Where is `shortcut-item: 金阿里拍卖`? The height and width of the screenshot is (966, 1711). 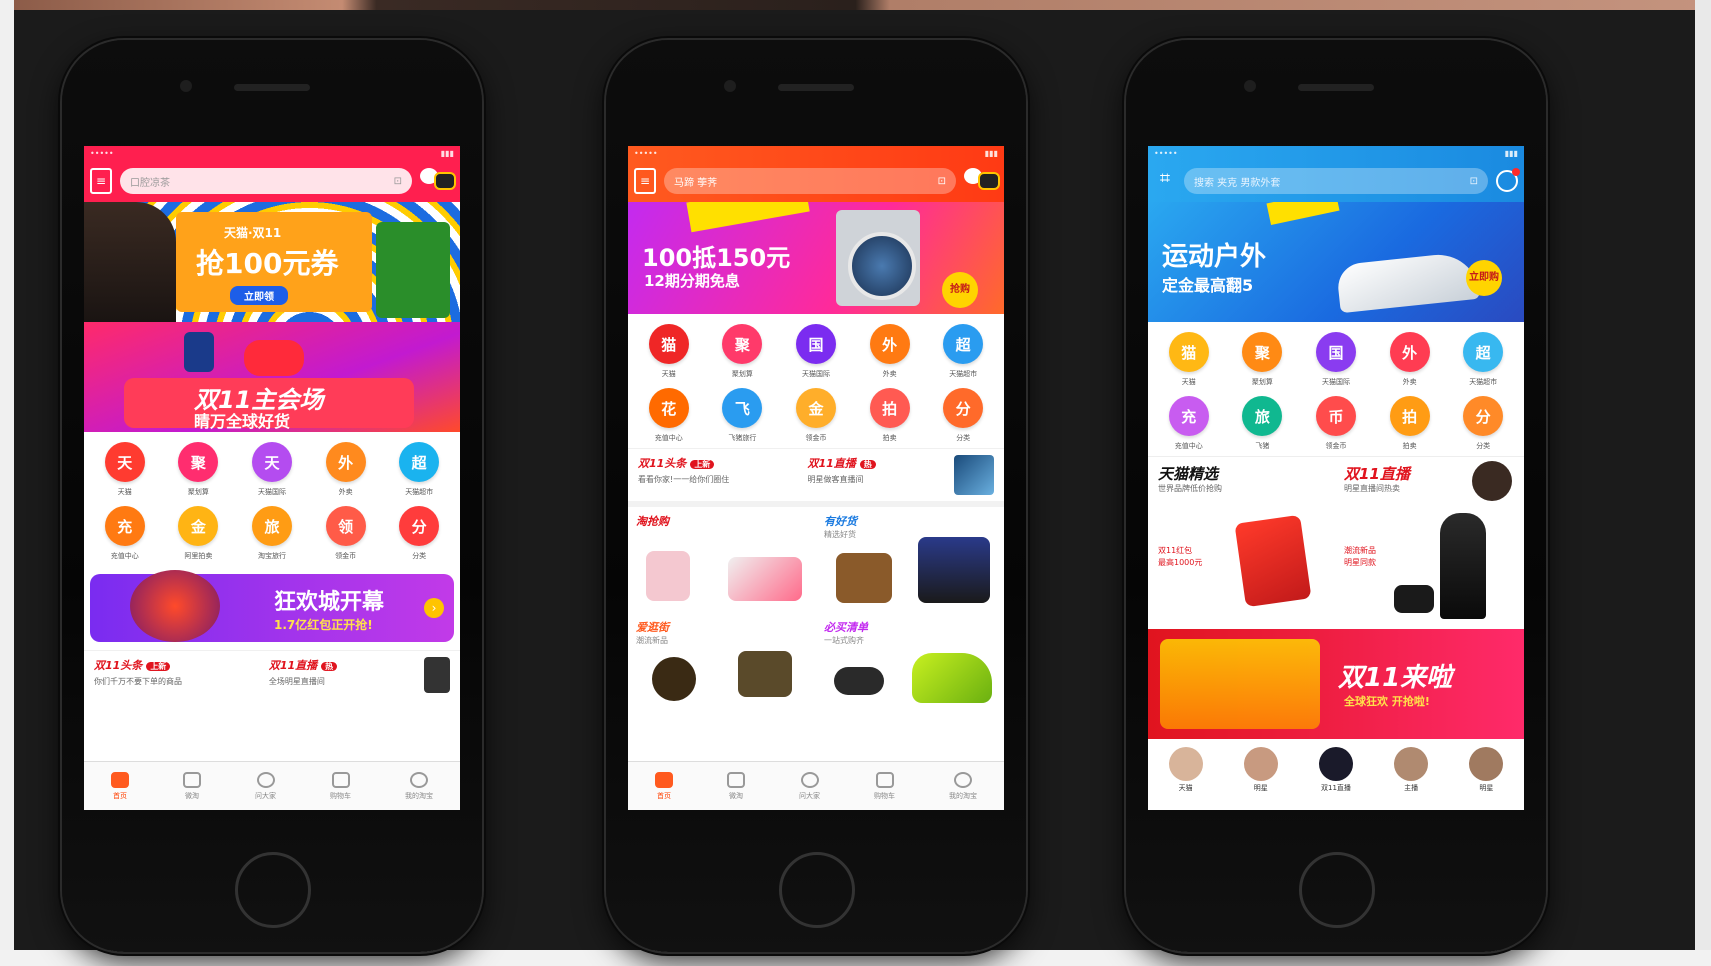
shortcut-item: 金阿里拍卖 is located at coordinates (199, 533).